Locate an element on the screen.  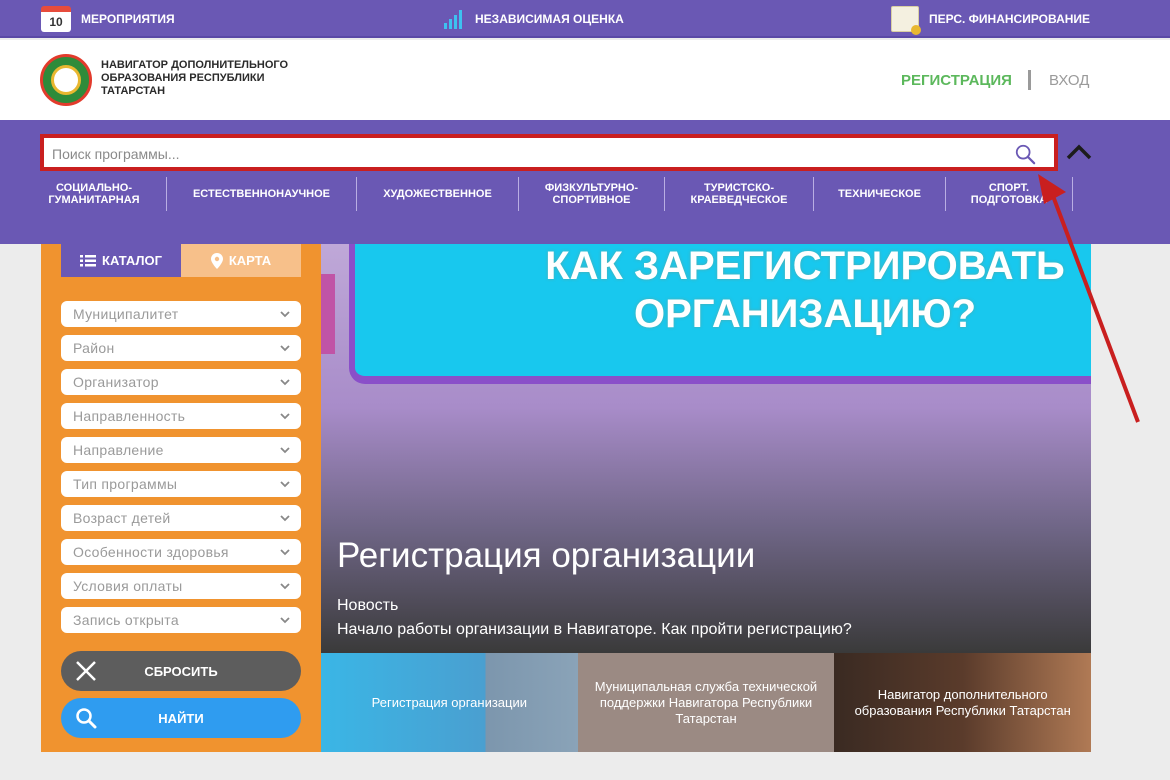
list-icon is located at coordinates (88, 260).